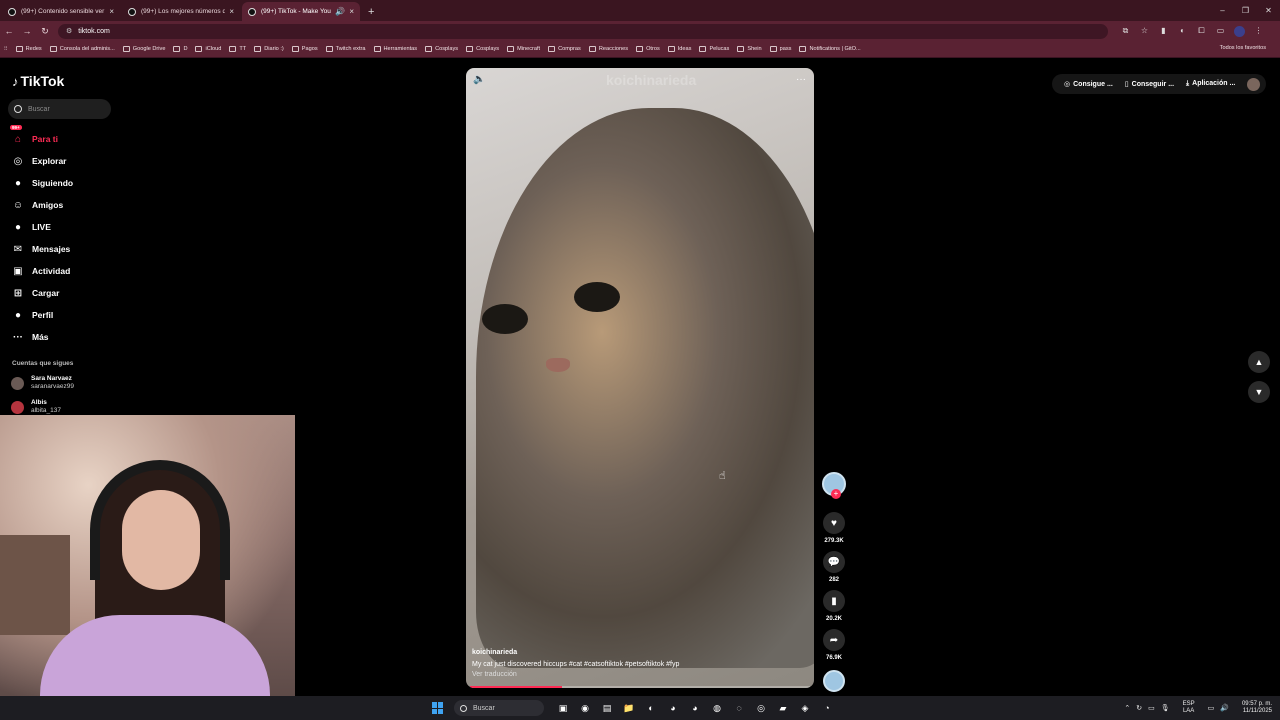 This screenshot has height=720, width=1280. Describe the element at coordinates (1254, 84) in the screenshot. I see `user-avatar` at that location.